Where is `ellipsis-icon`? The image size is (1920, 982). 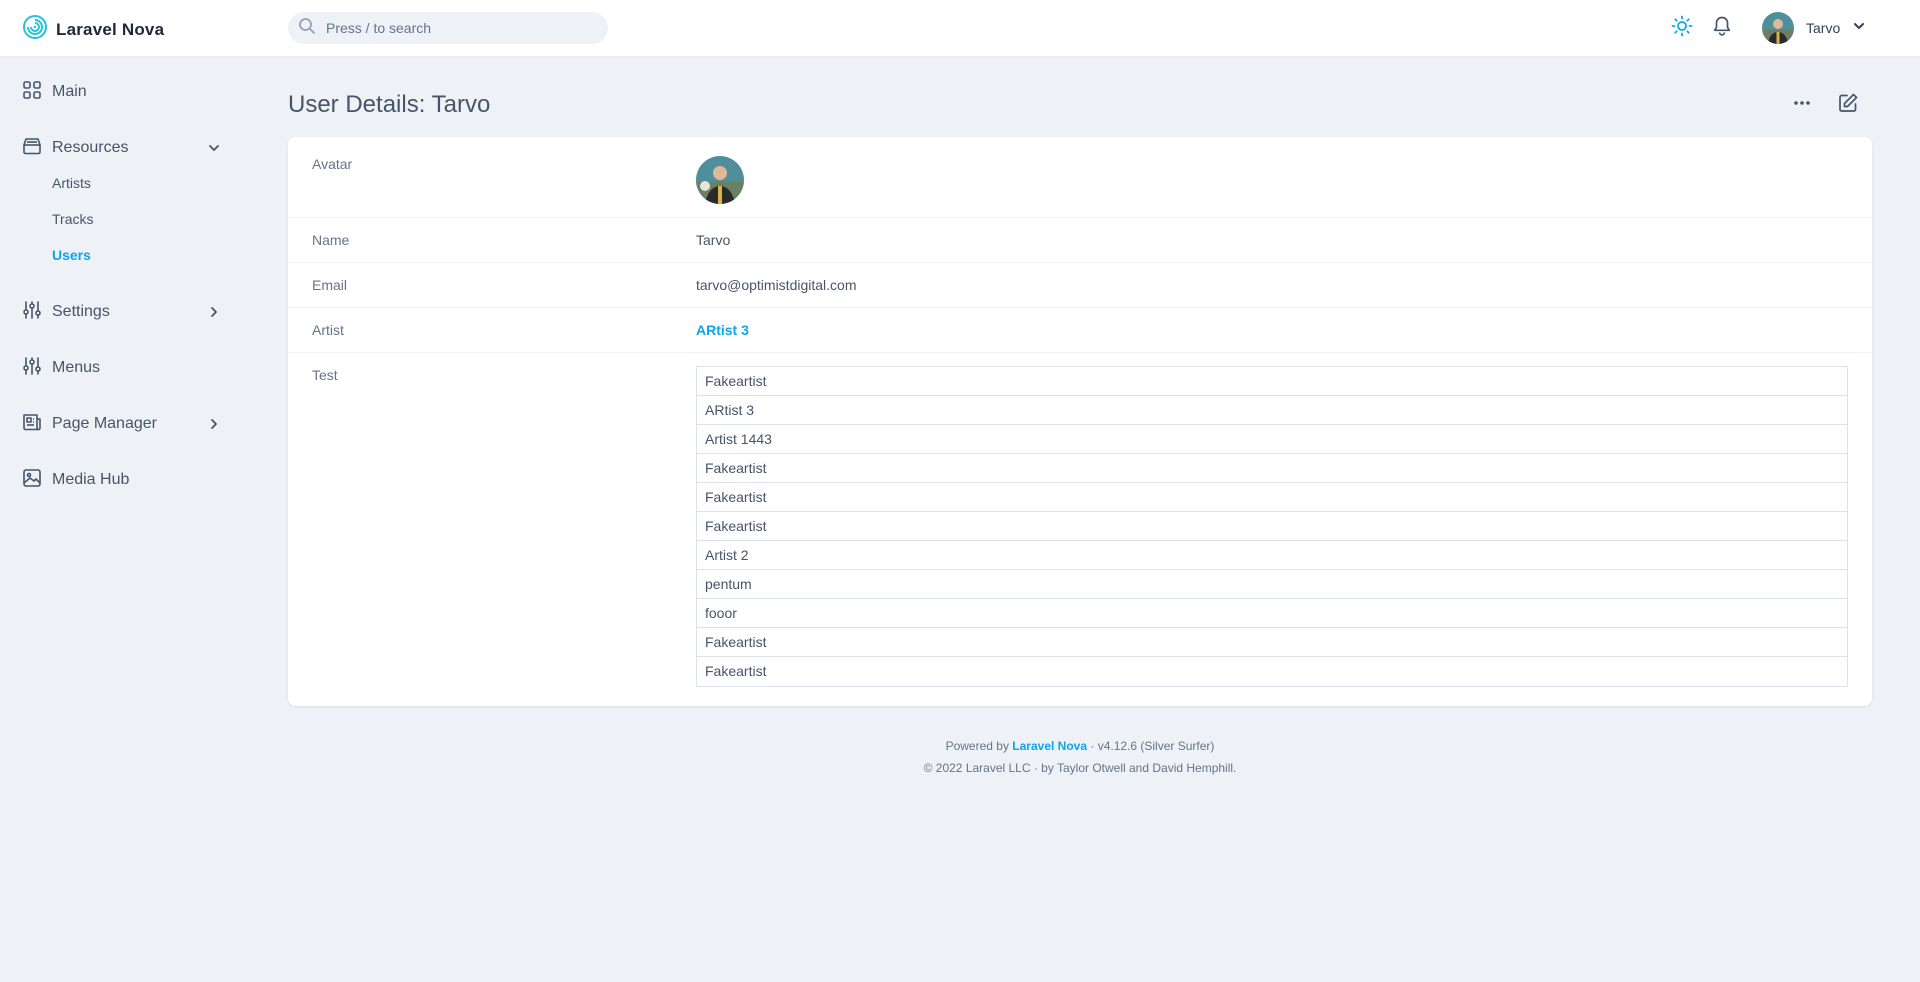
ellipsis-icon is located at coordinates (1802, 105).